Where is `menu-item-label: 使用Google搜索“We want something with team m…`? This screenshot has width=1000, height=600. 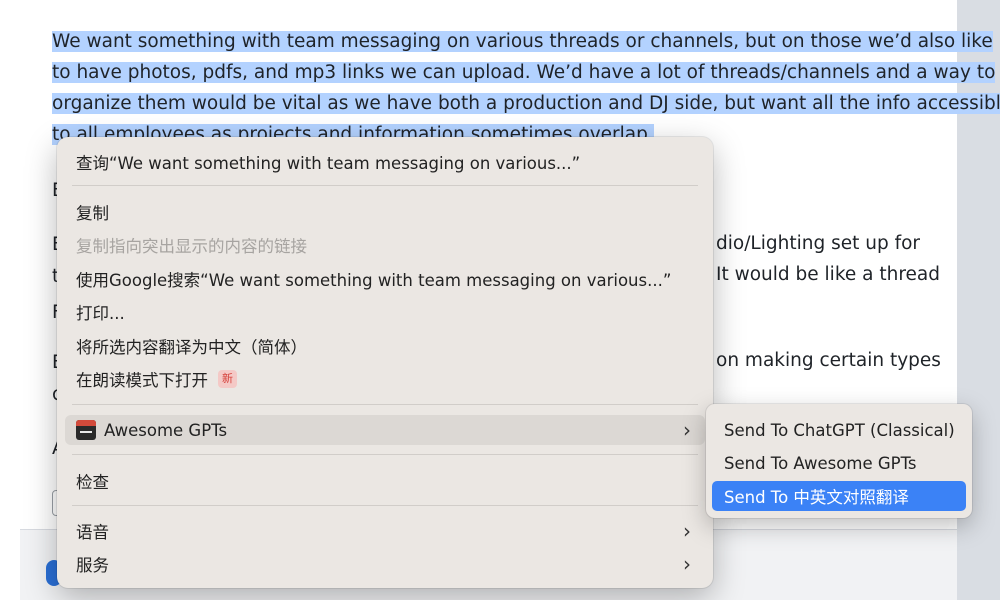
menu-item-label: 使用Google搜索“We want something with team m… is located at coordinates (374, 280).